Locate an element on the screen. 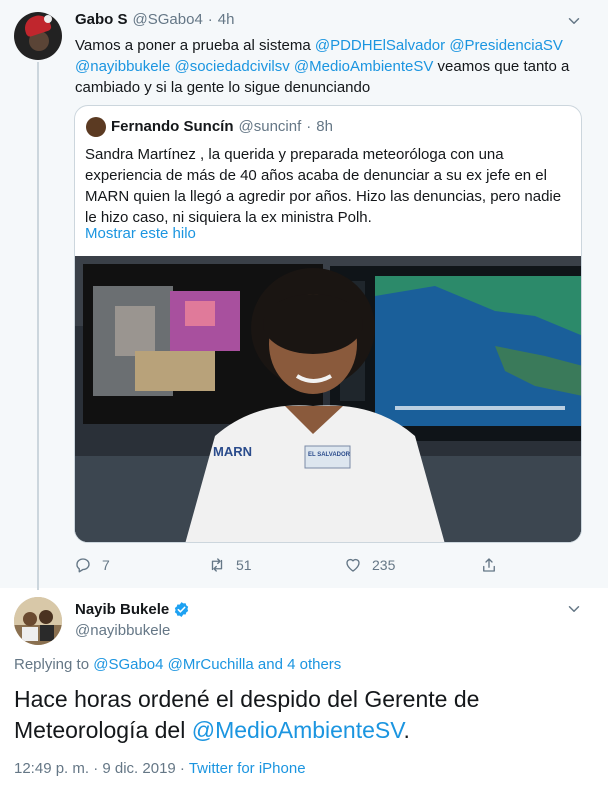 The image size is (608, 785). tweet-actions: 7 51 235 is located at coordinates (304, 566).